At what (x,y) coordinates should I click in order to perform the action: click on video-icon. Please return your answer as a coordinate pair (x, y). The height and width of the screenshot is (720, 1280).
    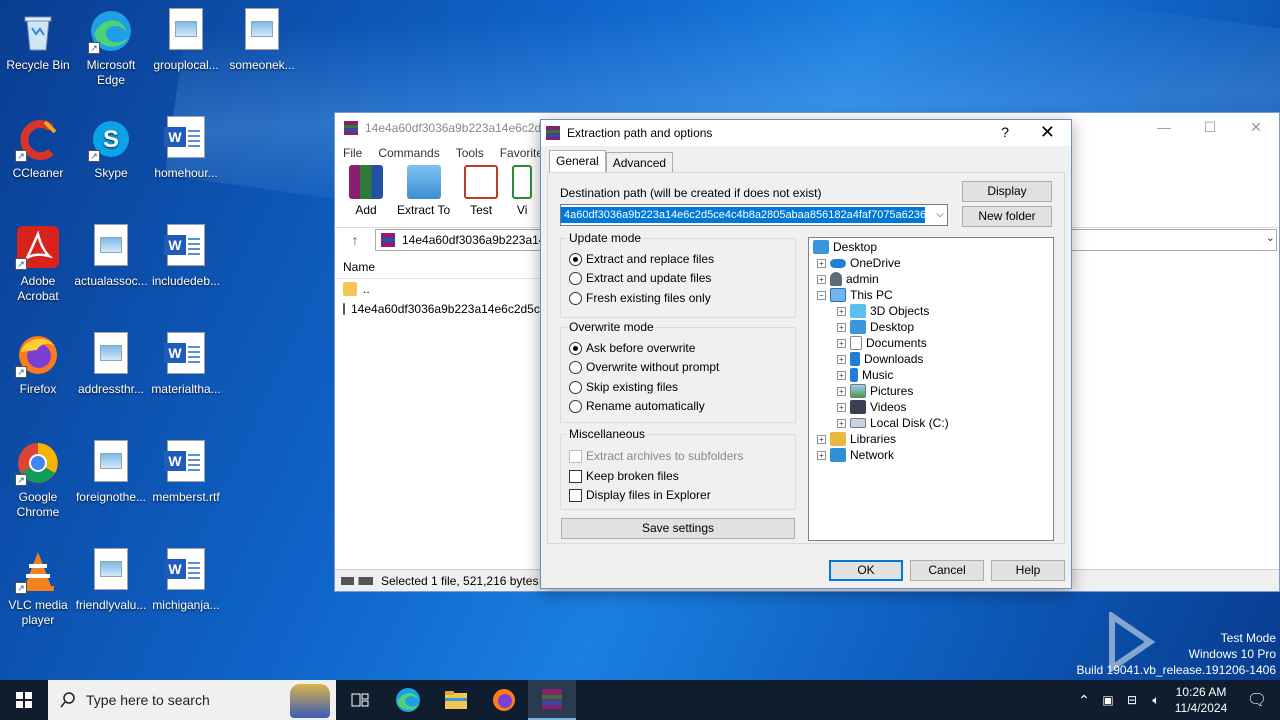
    Looking at the image, I should click on (858, 407).